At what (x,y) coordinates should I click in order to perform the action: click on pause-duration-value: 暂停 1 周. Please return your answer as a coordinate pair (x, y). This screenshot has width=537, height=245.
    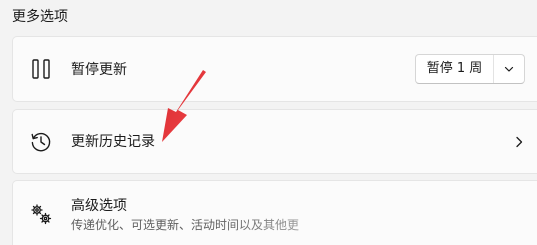
    Looking at the image, I should click on (454, 68).